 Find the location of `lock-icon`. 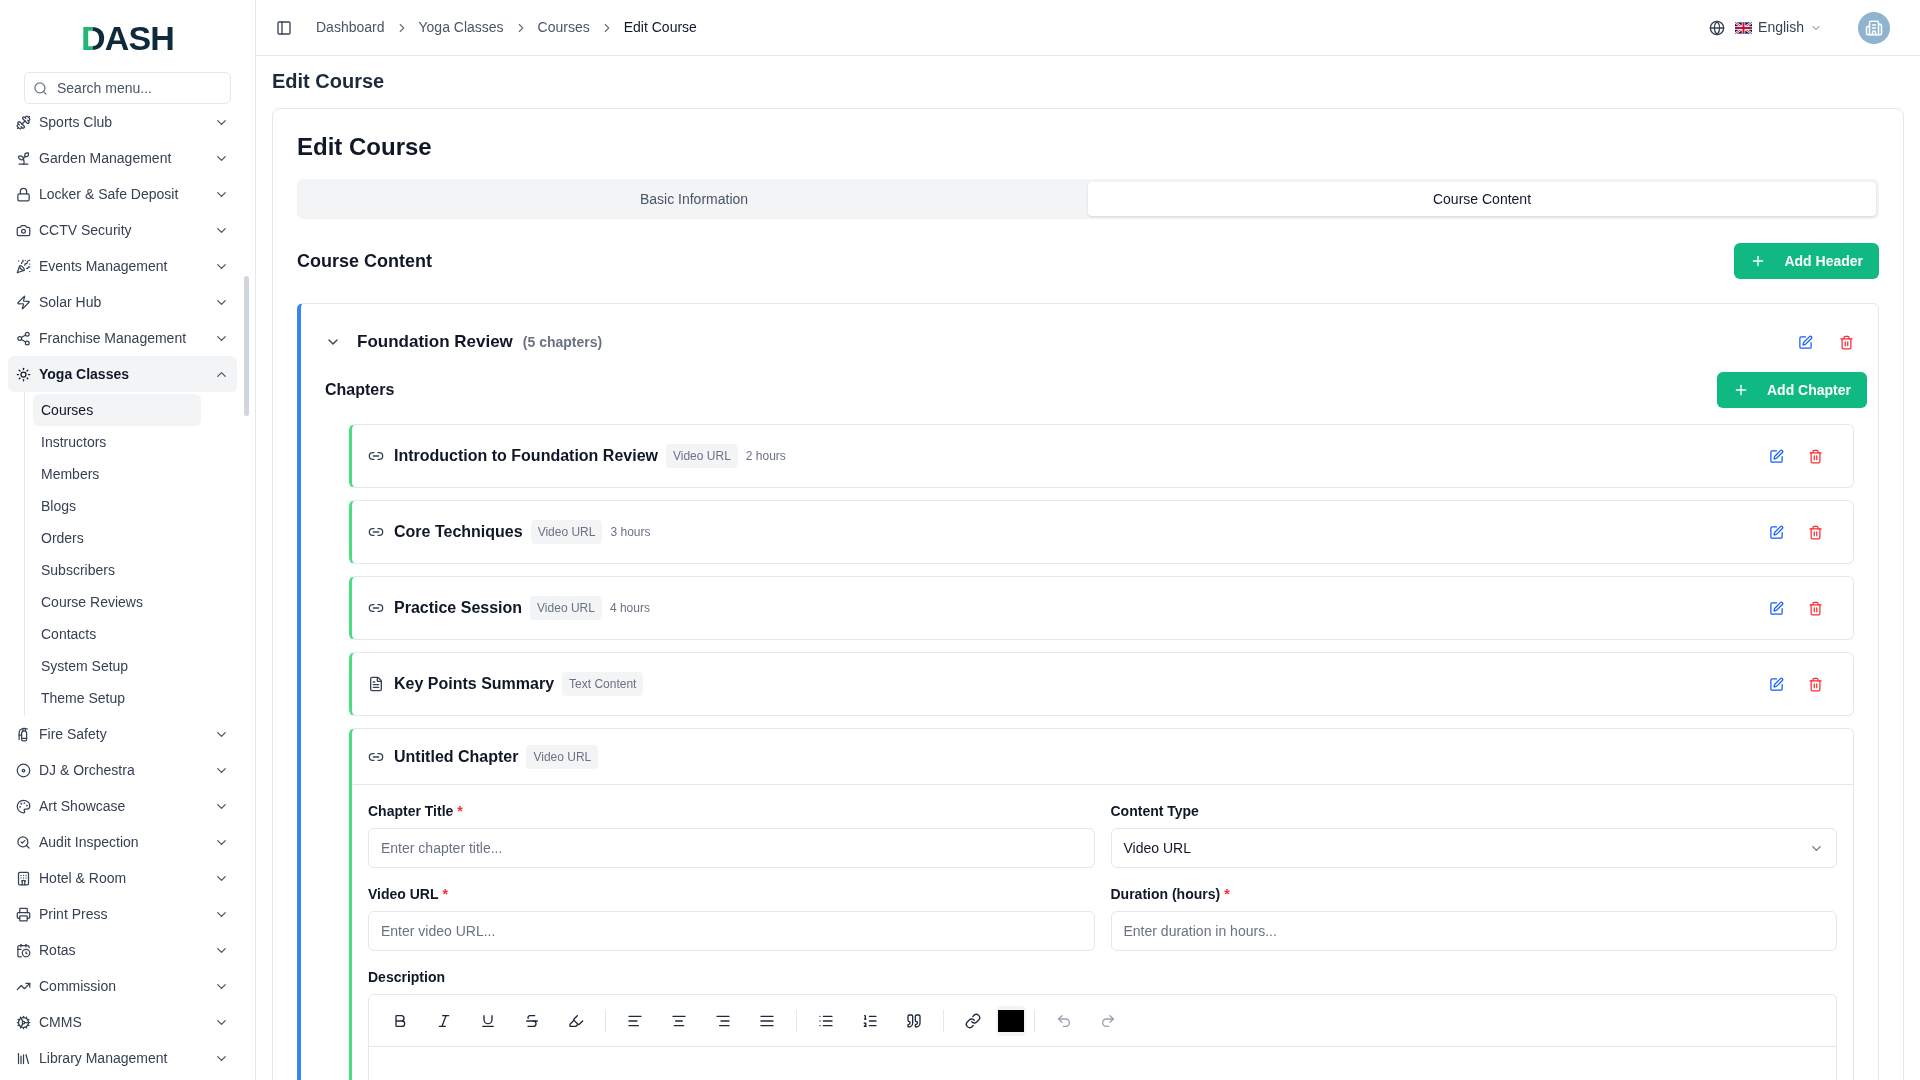

lock-icon is located at coordinates (23, 194).